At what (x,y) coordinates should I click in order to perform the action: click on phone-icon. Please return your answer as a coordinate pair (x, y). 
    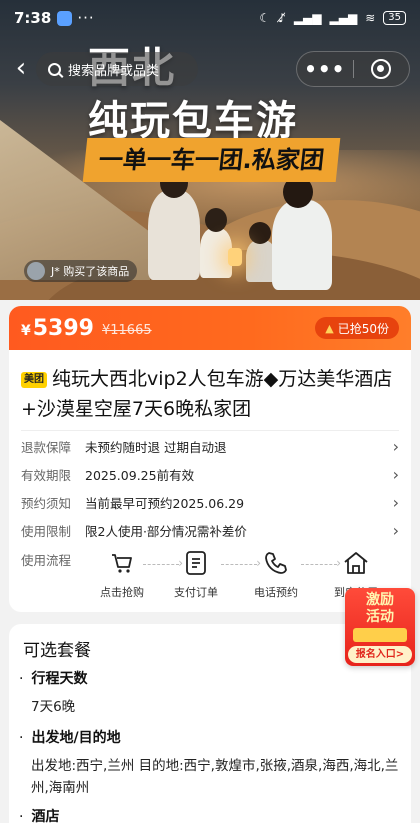
    Looking at the image, I should click on (276, 563).